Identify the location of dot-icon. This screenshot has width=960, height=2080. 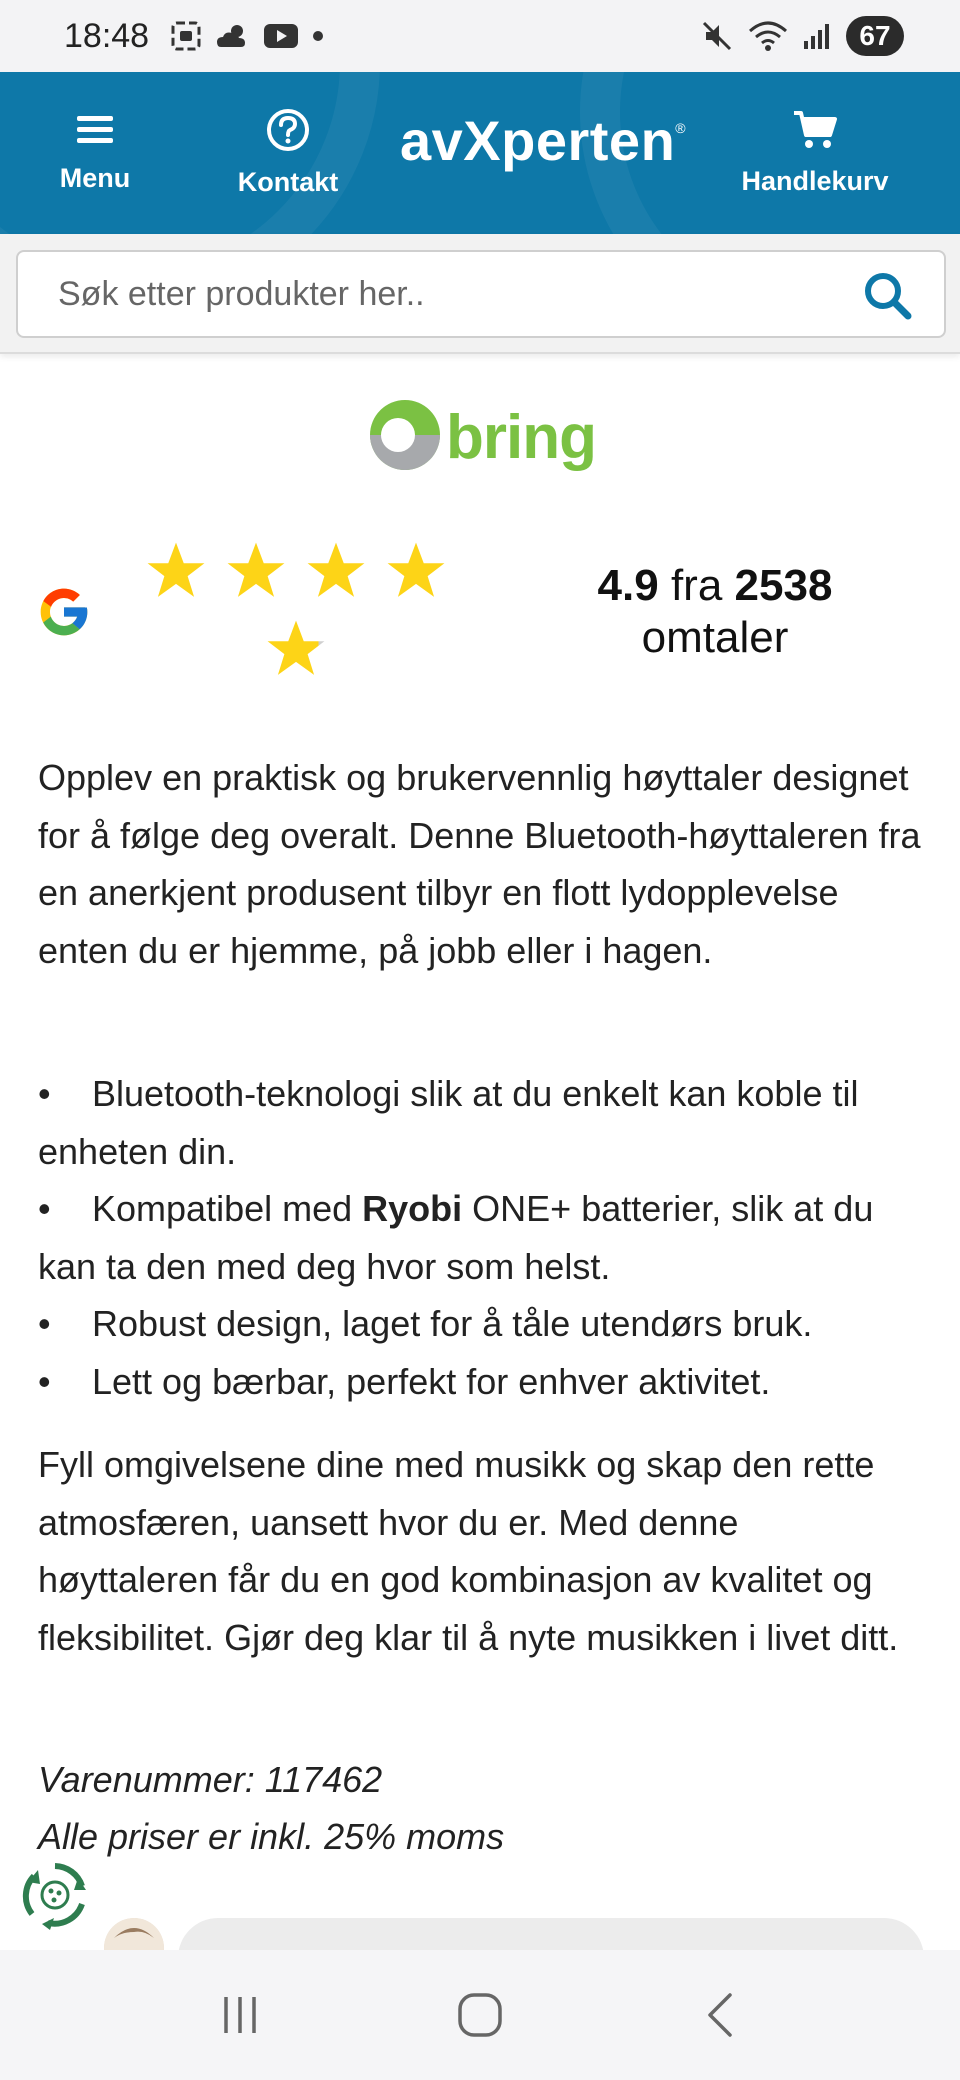
(318, 36).